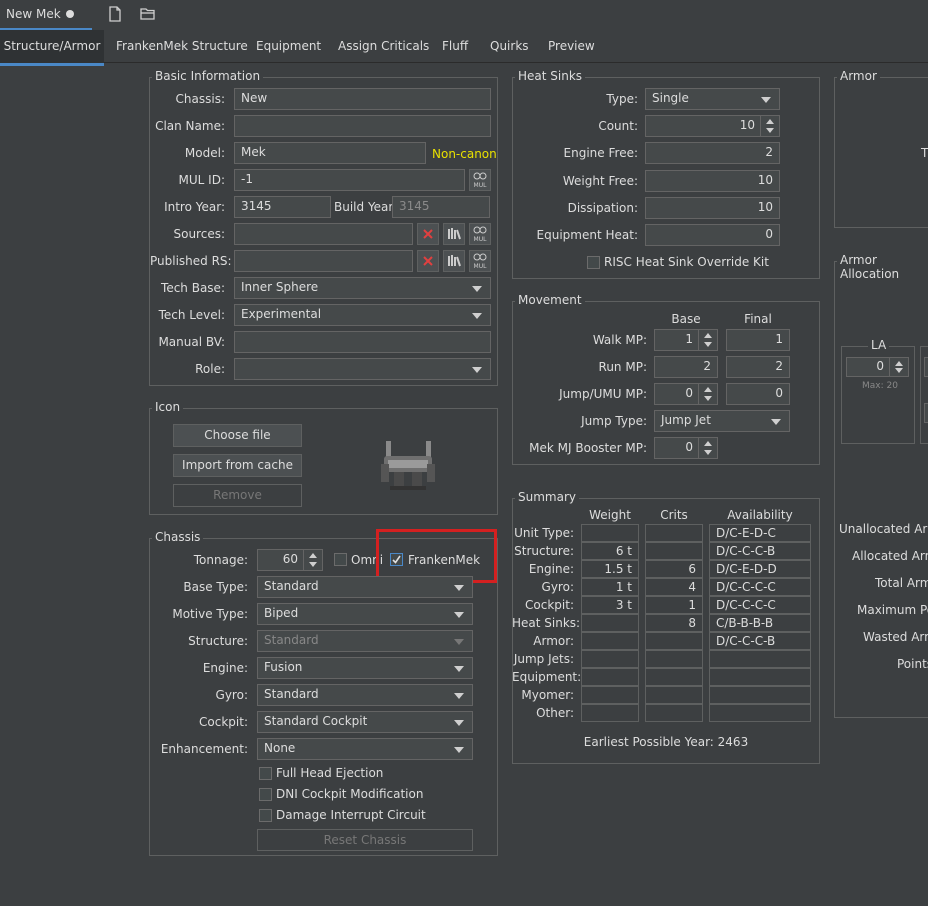 The width and height of the screenshot is (928, 906). What do you see at coordinates (712, 208) in the screenshot?
I see `dissipation-field: 10` at bounding box center [712, 208].